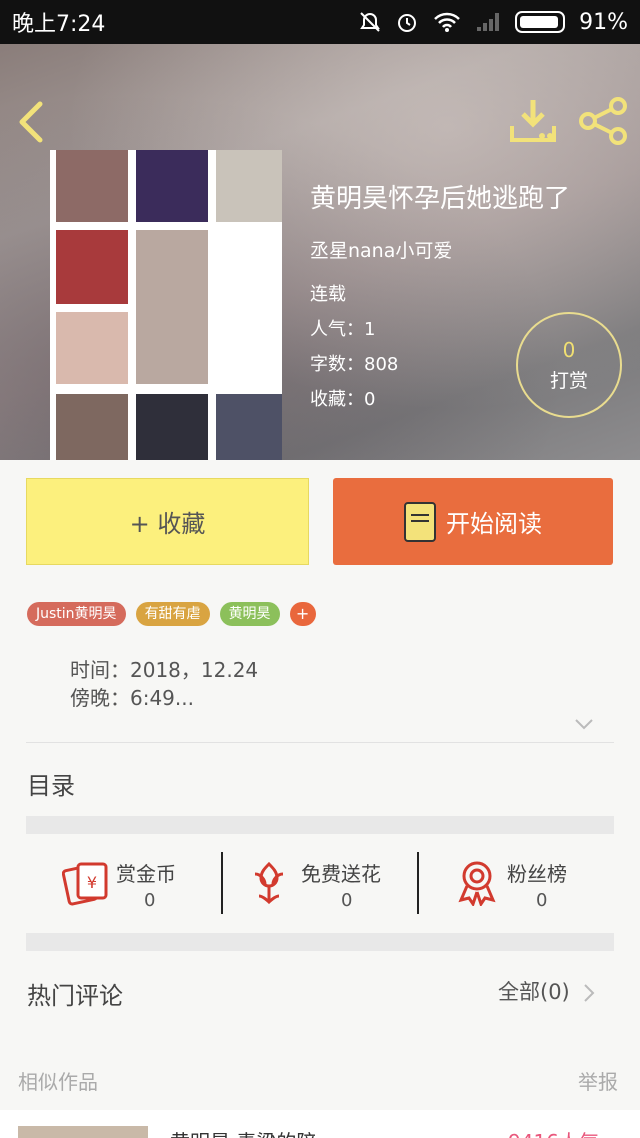 The width and height of the screenshot is (640, 1138). I want to click on fan-ranking-label: 粉丝榜, so click(537, 874).